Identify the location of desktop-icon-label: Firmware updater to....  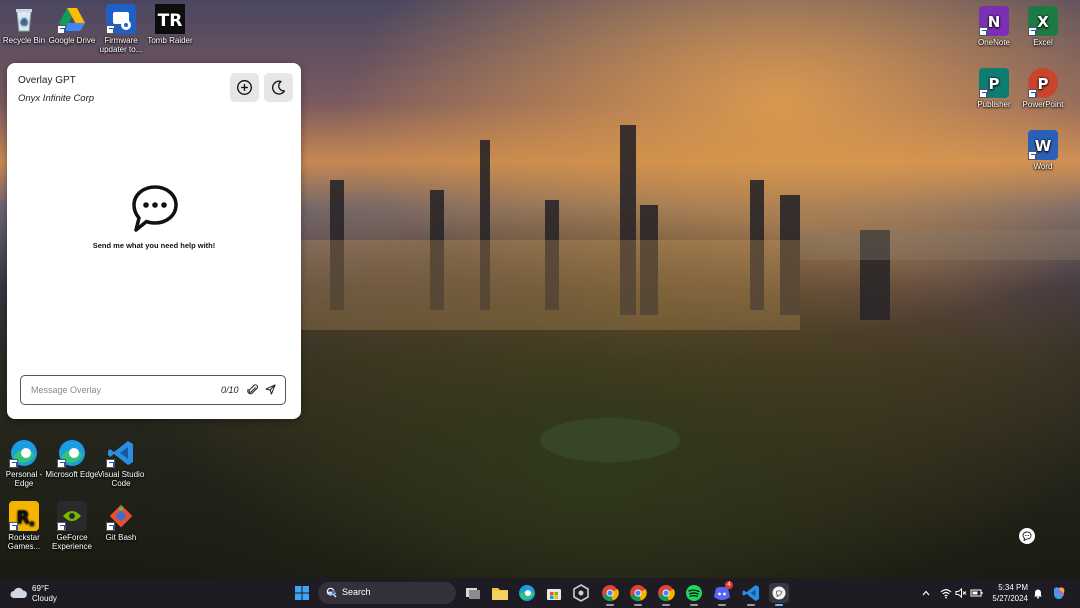
(121, 45).